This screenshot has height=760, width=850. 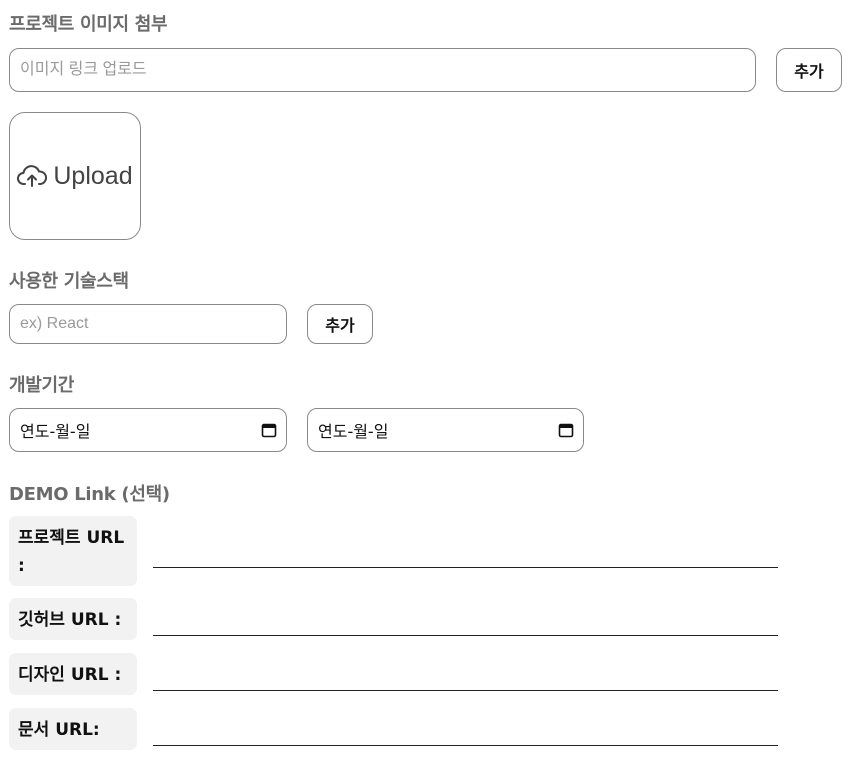 I want to click on upload-image-button: Upload, so click(x=75, y=176).